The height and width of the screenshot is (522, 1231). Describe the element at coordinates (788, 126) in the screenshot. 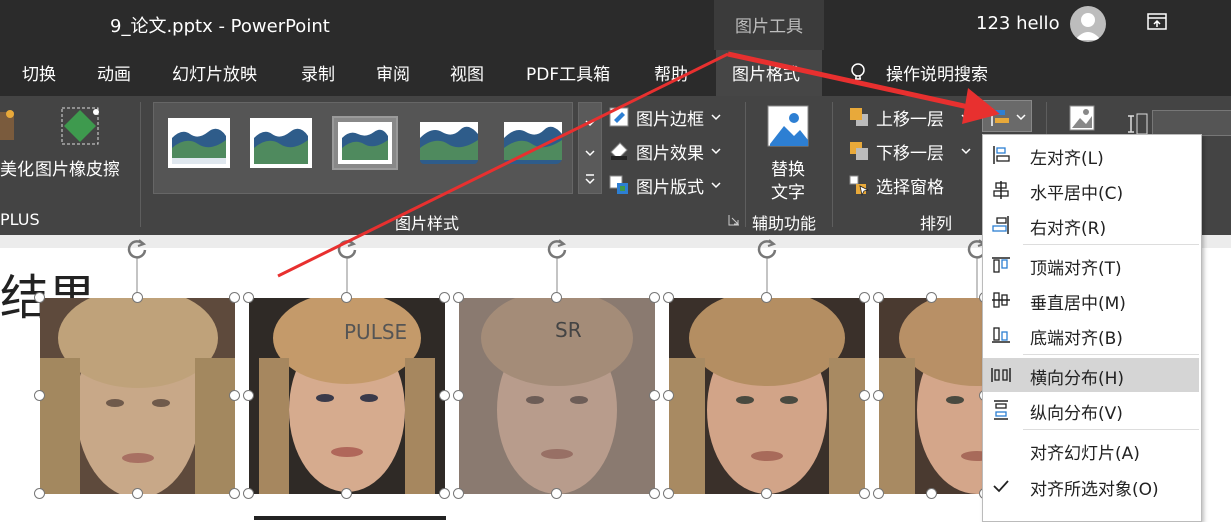

I see `alt-text-icon` at that location.